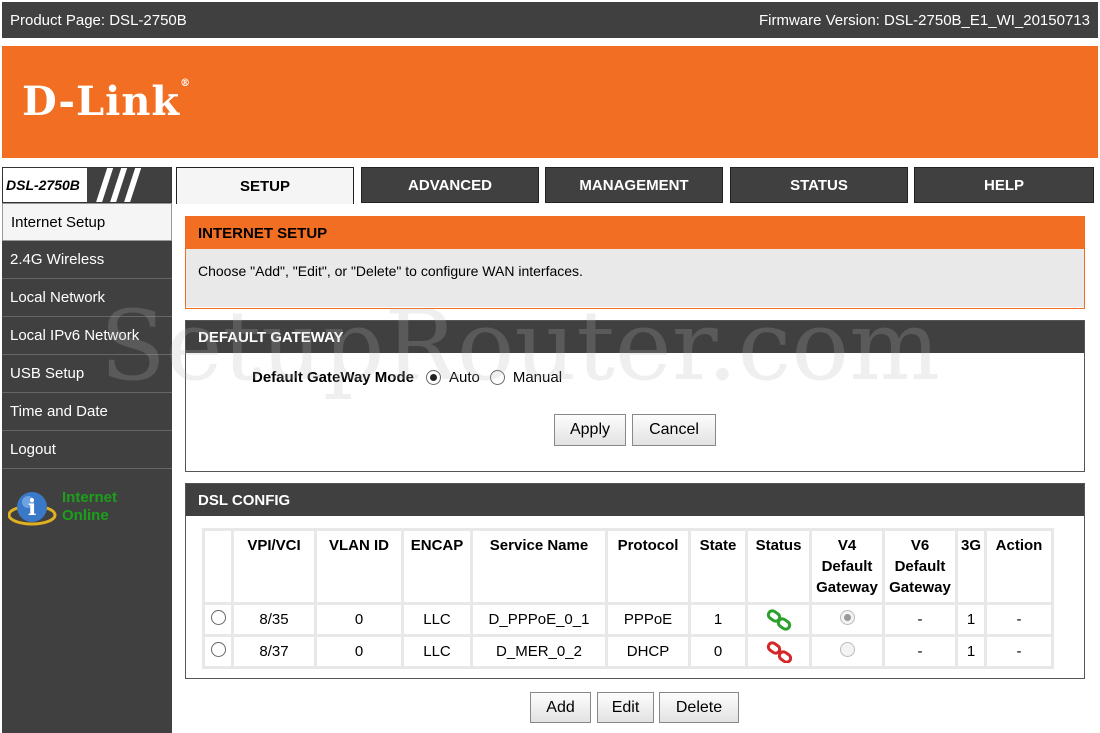 The height and width of the screenshot is (733, 1100). What do you see at coordinates (274, 619) in the screenshot?
I see `vpi-vci-cell: 8/35` at bounding box center [274, 619].